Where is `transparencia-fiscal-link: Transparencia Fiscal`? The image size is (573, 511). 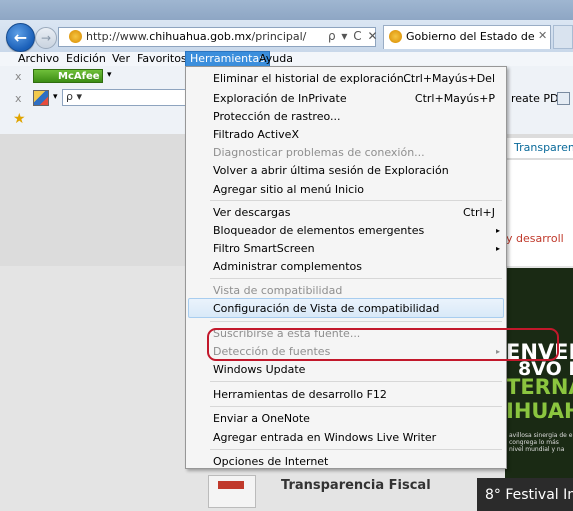
transparencia-fiscal-link: Transparencia Fiscal is located at coordinates (356, 485).